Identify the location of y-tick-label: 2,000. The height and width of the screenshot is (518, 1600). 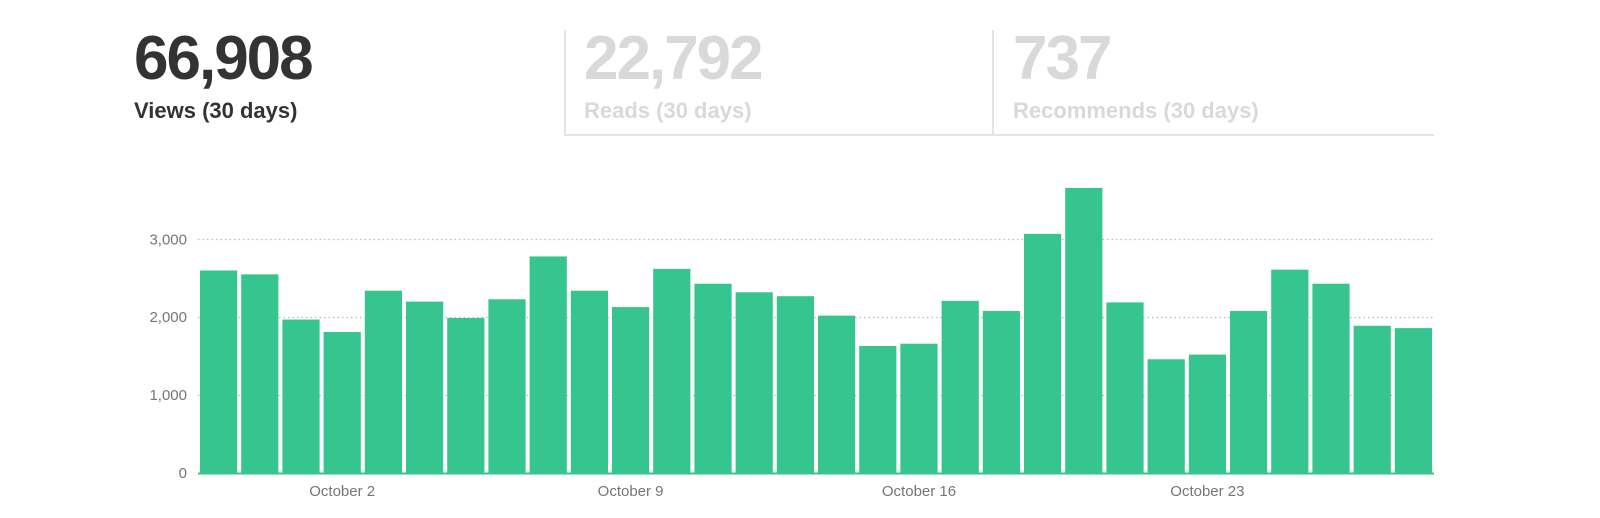
(168, 317).